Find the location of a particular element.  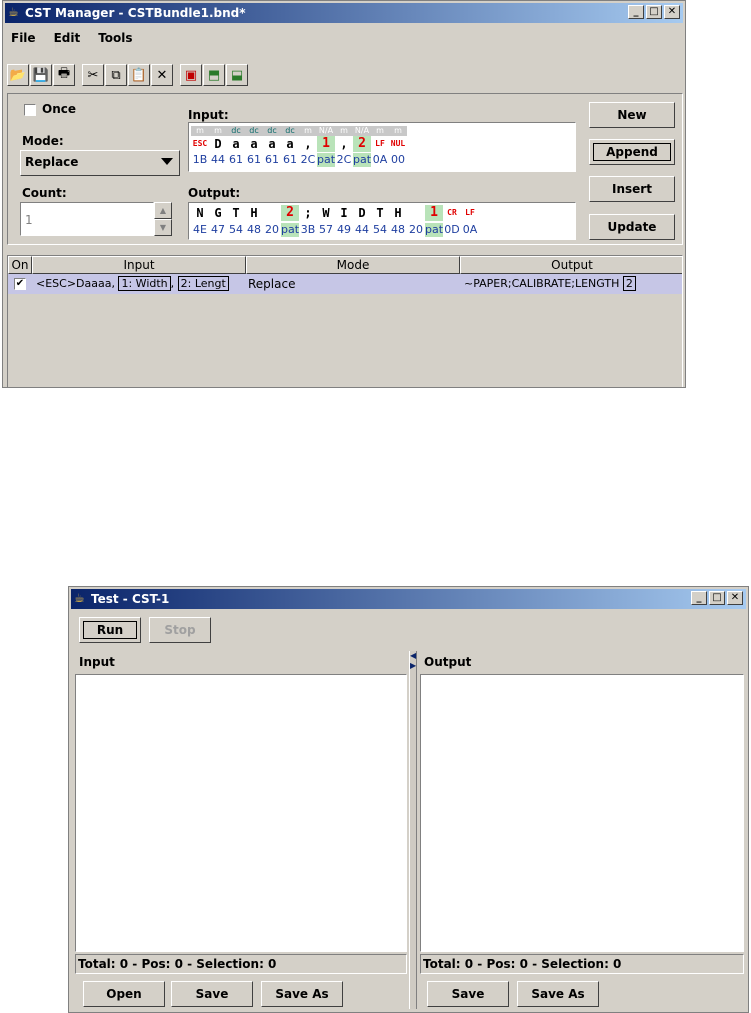

output-char: H is located at coordinates (398, 213).